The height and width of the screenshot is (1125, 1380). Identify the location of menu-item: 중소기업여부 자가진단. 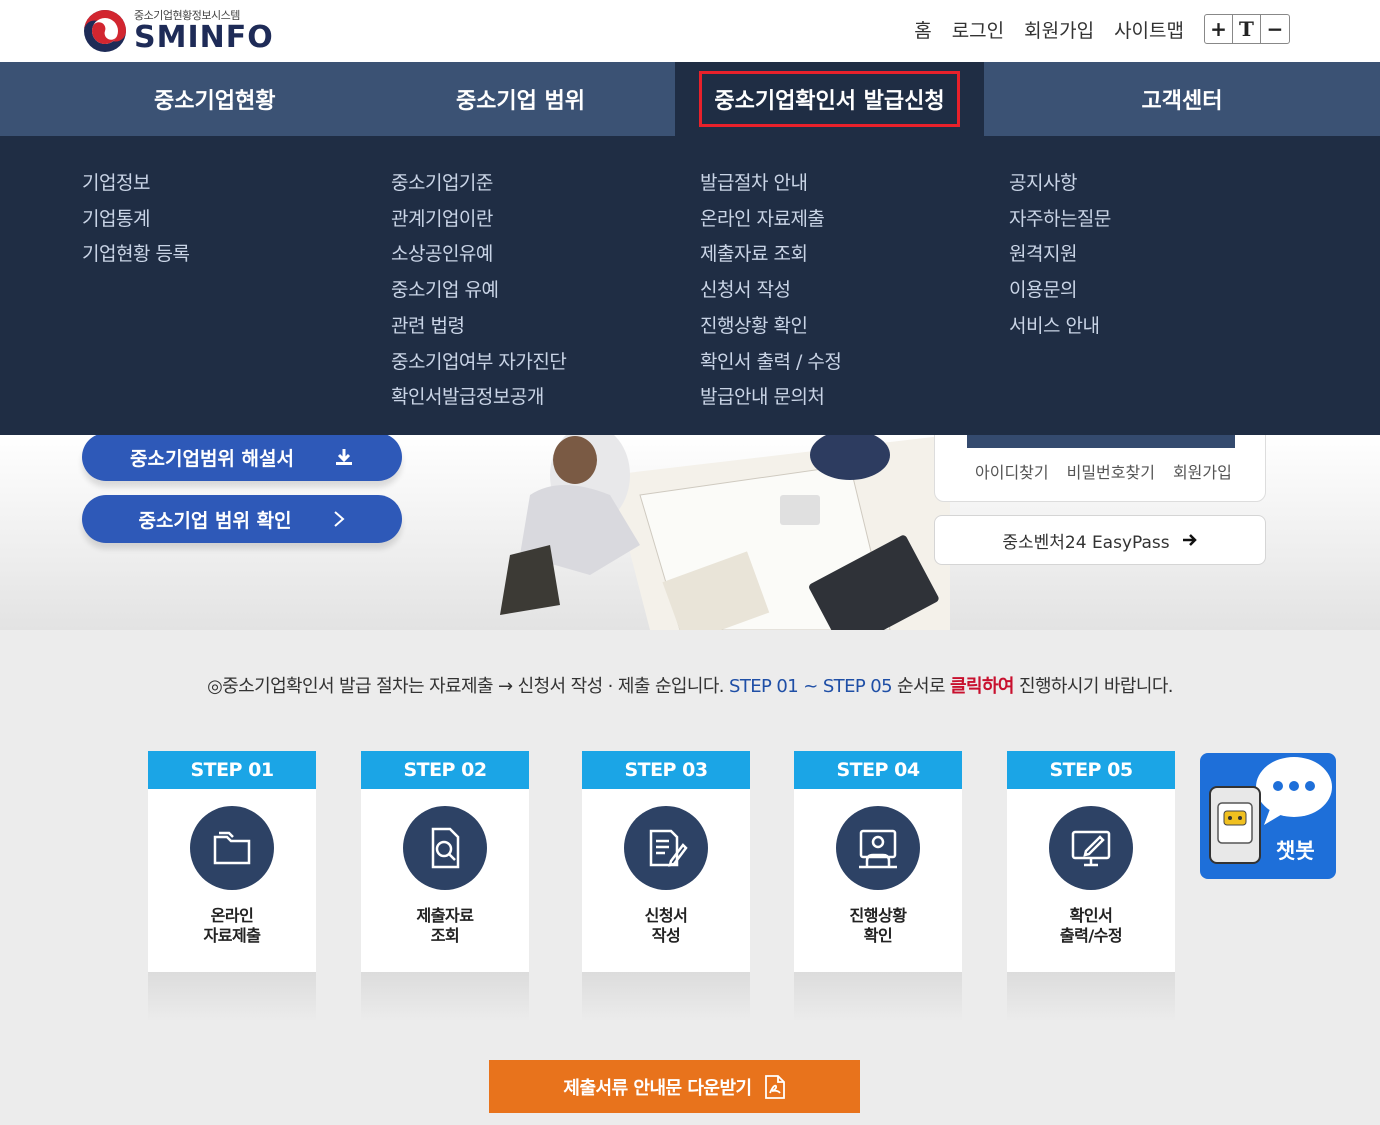
(479, 363).